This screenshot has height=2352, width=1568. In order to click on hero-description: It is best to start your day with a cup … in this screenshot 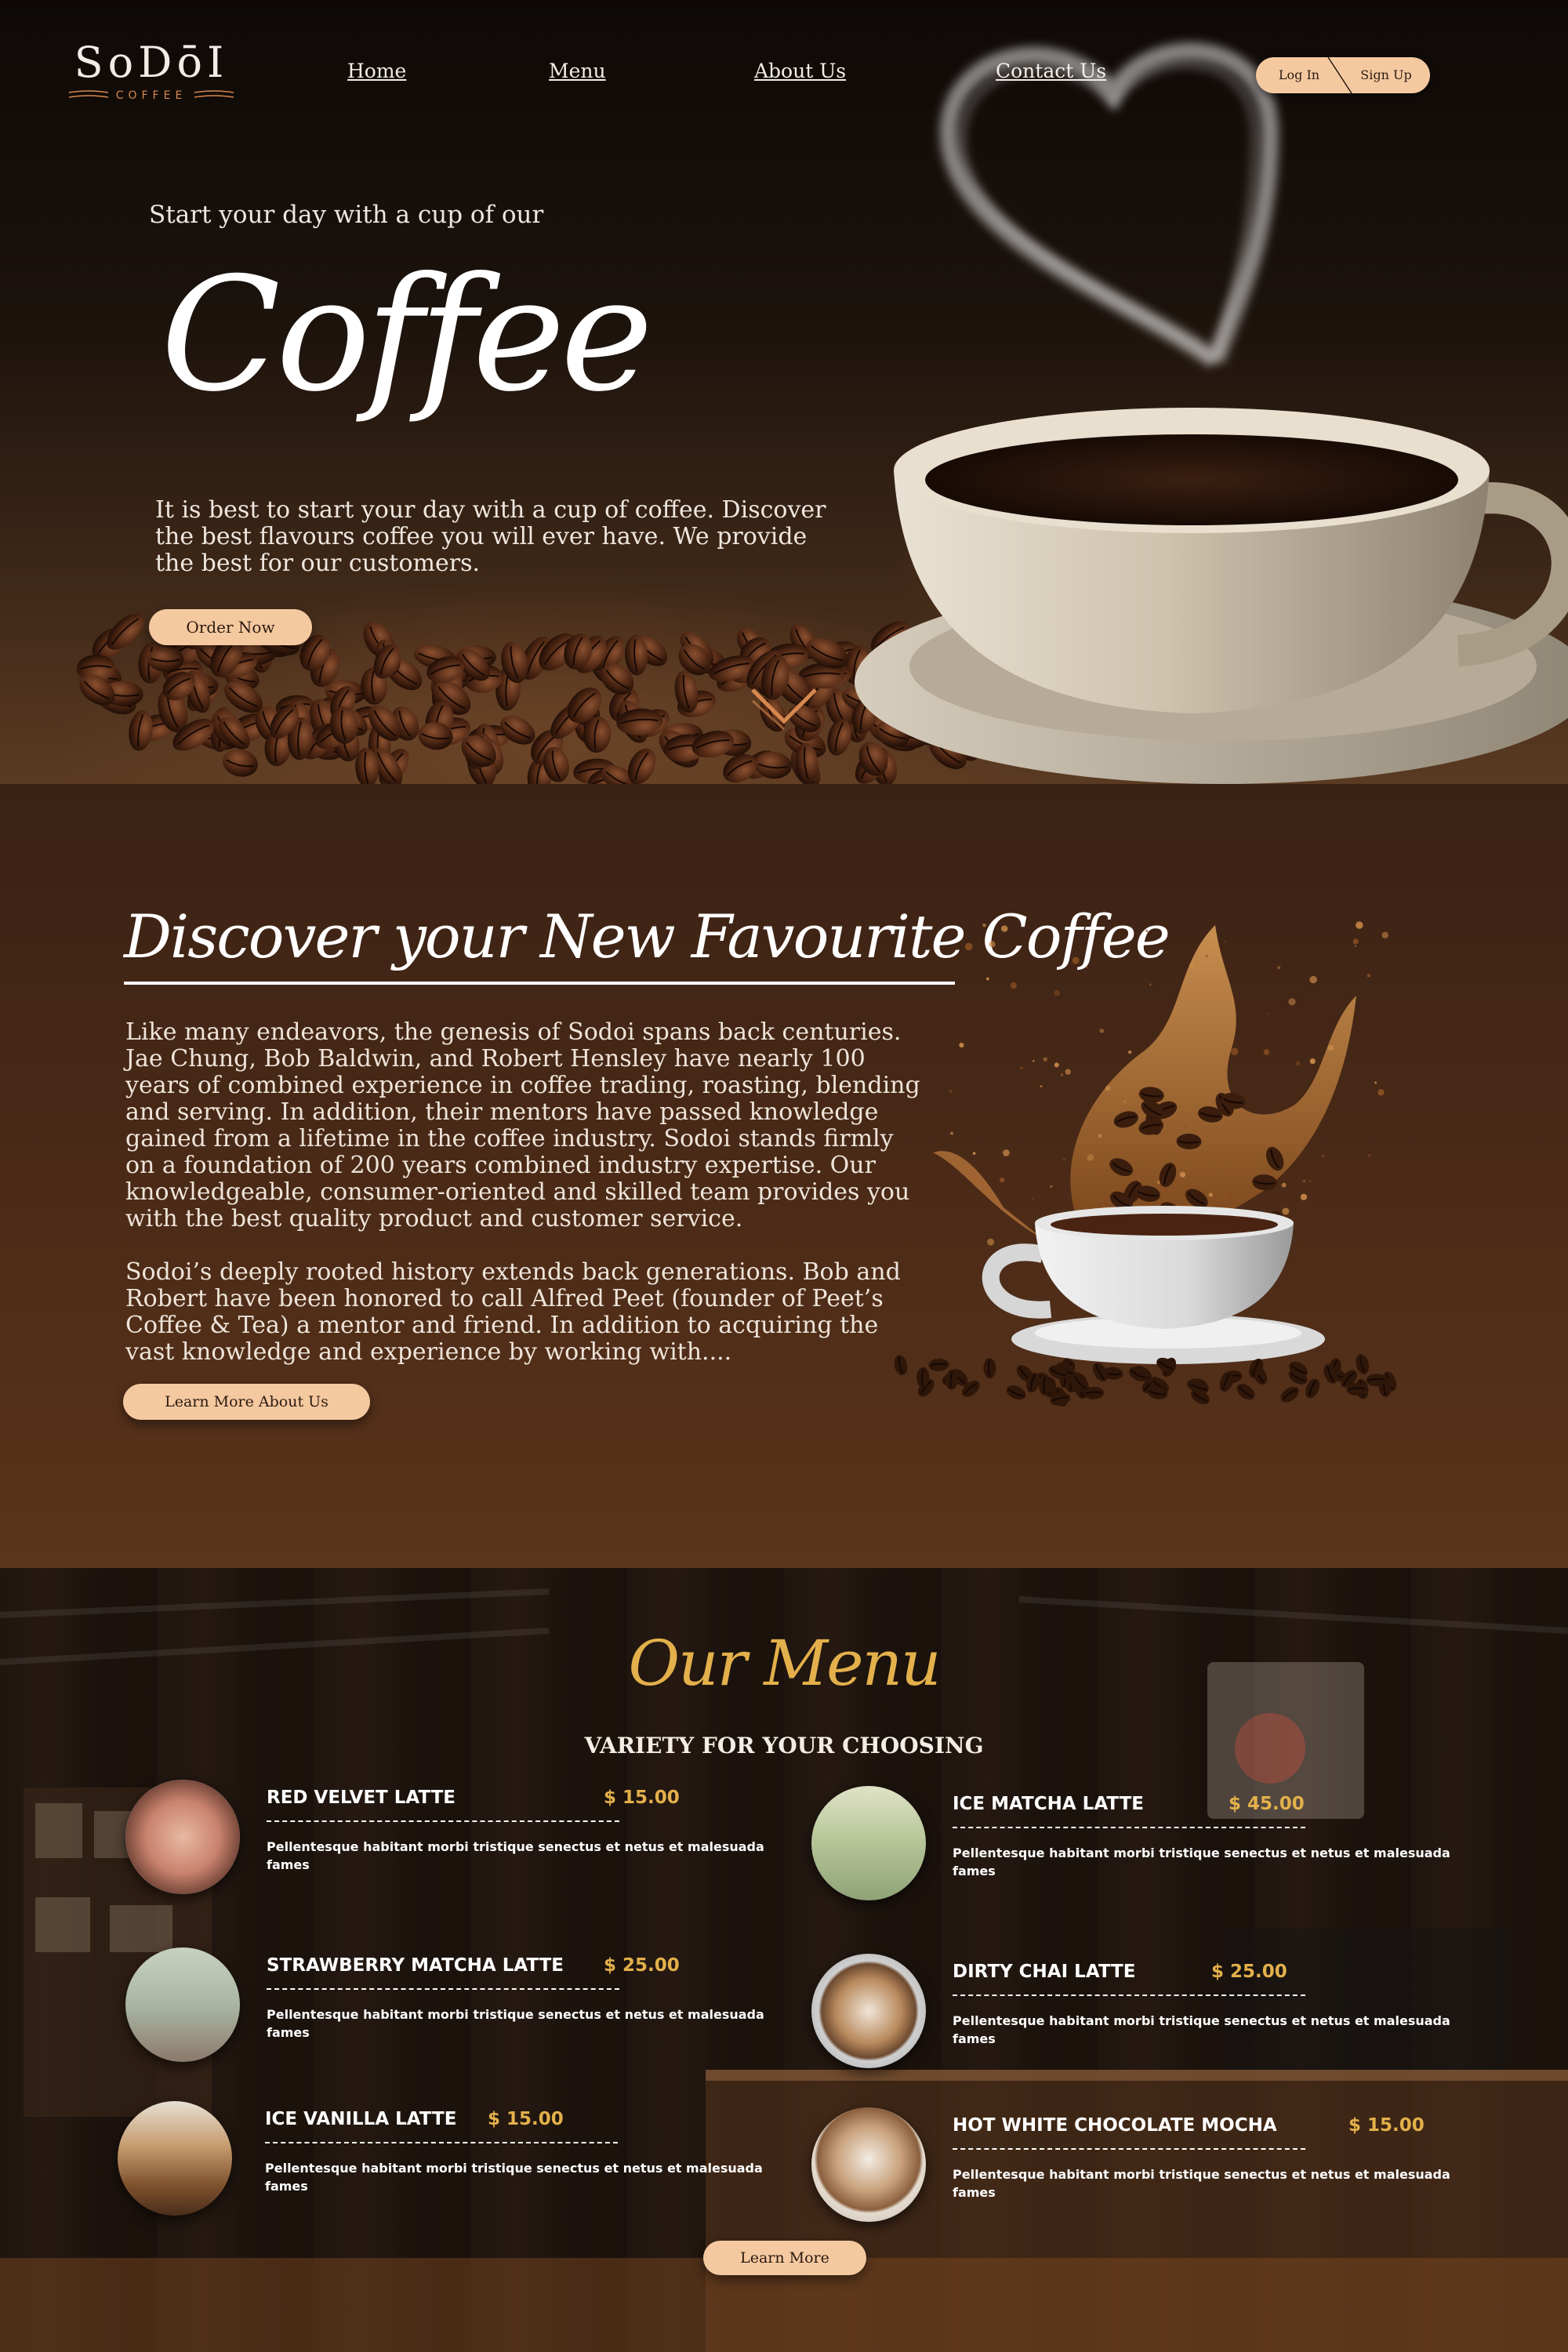, I will do `click(491, 536)`.